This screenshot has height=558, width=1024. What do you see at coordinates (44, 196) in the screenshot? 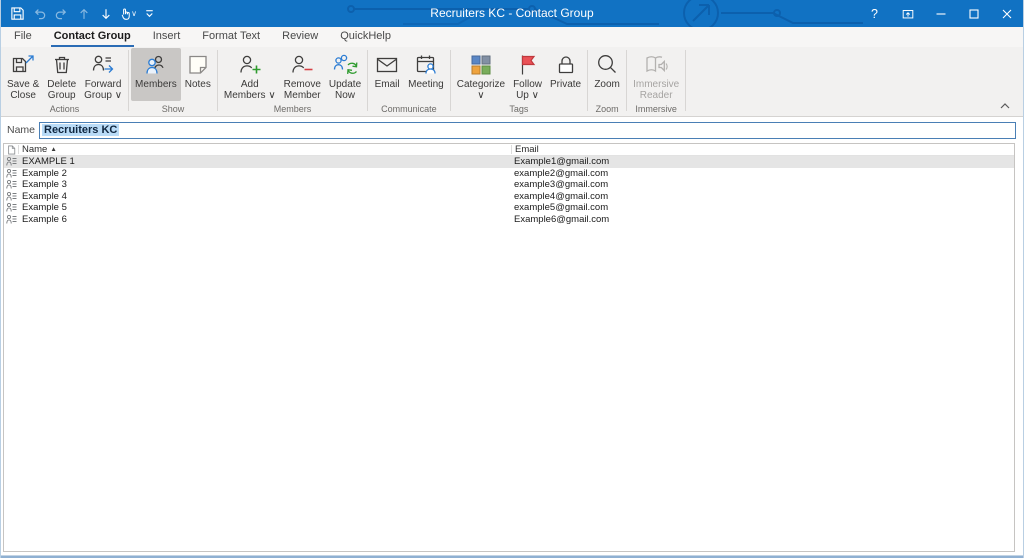
I see `member-name: Example 4` at bounding box center [44, 196].